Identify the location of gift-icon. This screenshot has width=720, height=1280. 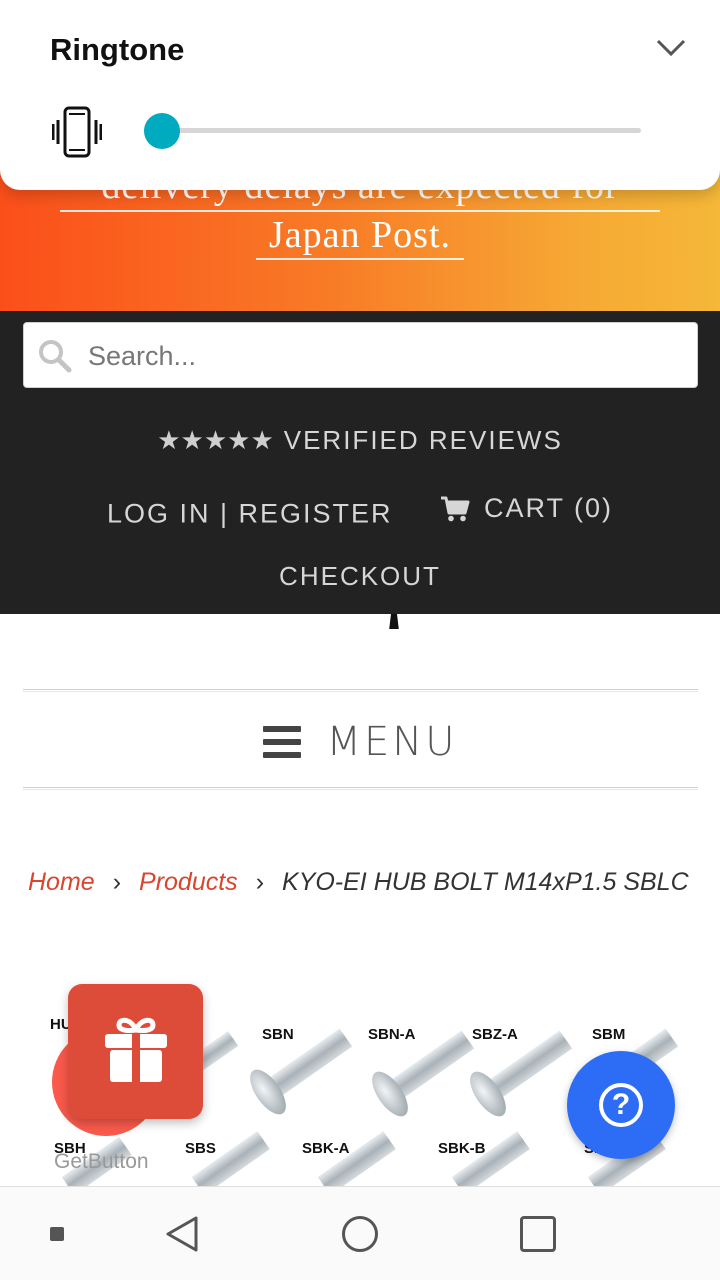
(136, 1049).